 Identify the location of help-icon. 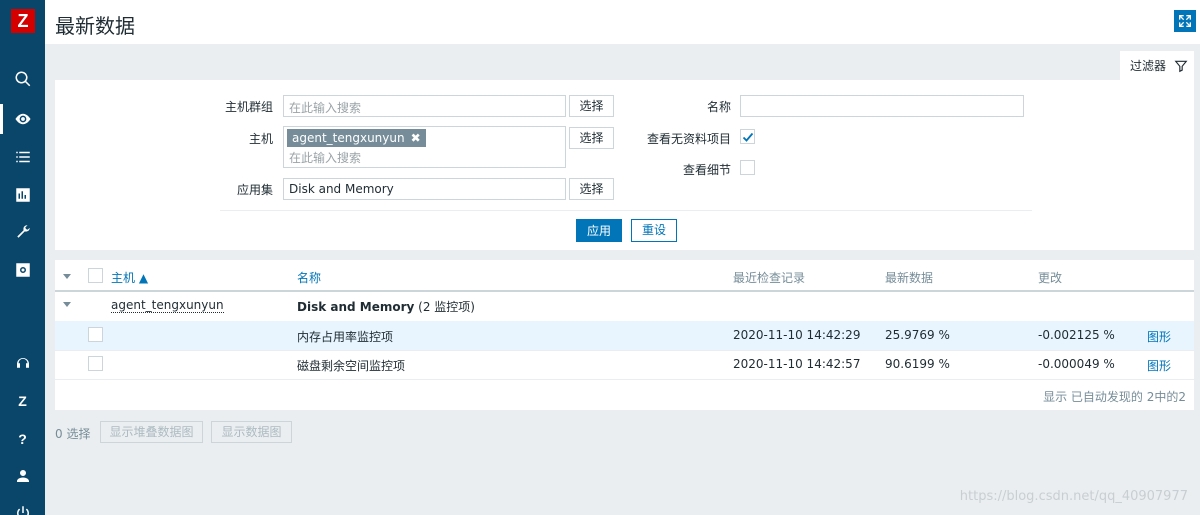
(22, 411).